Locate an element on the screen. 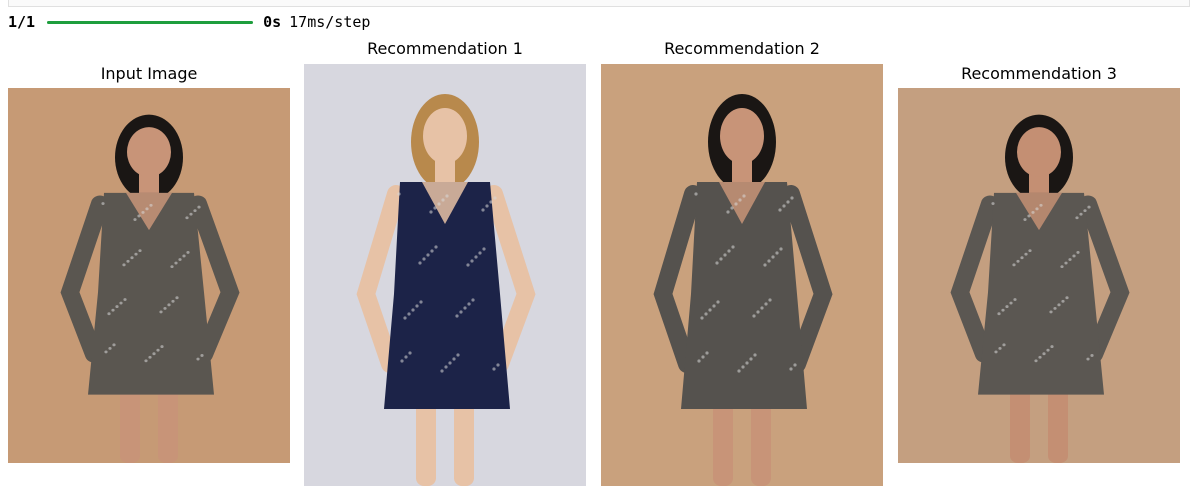 The height and width of the screenshot is (486, 1200). output-cell-border is located at coordinates (599, 3).